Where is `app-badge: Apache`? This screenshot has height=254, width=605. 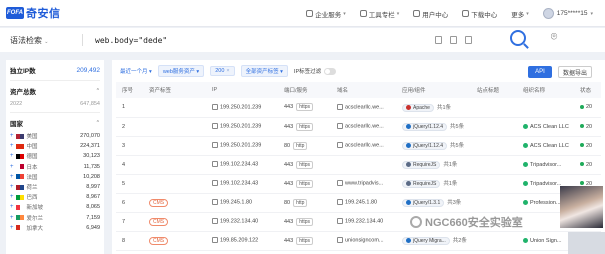
app-badge: Apache is located at coordinates (418, 107).